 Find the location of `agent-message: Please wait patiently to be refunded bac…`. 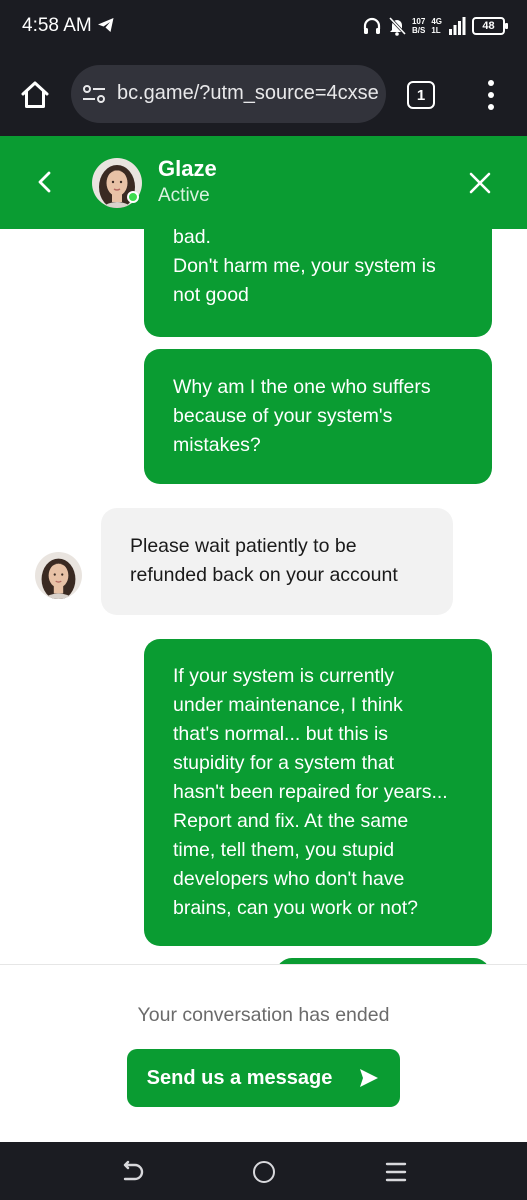

agent-message: Please wait patiently to be refunded bac… is located at coordinates (277, 561).